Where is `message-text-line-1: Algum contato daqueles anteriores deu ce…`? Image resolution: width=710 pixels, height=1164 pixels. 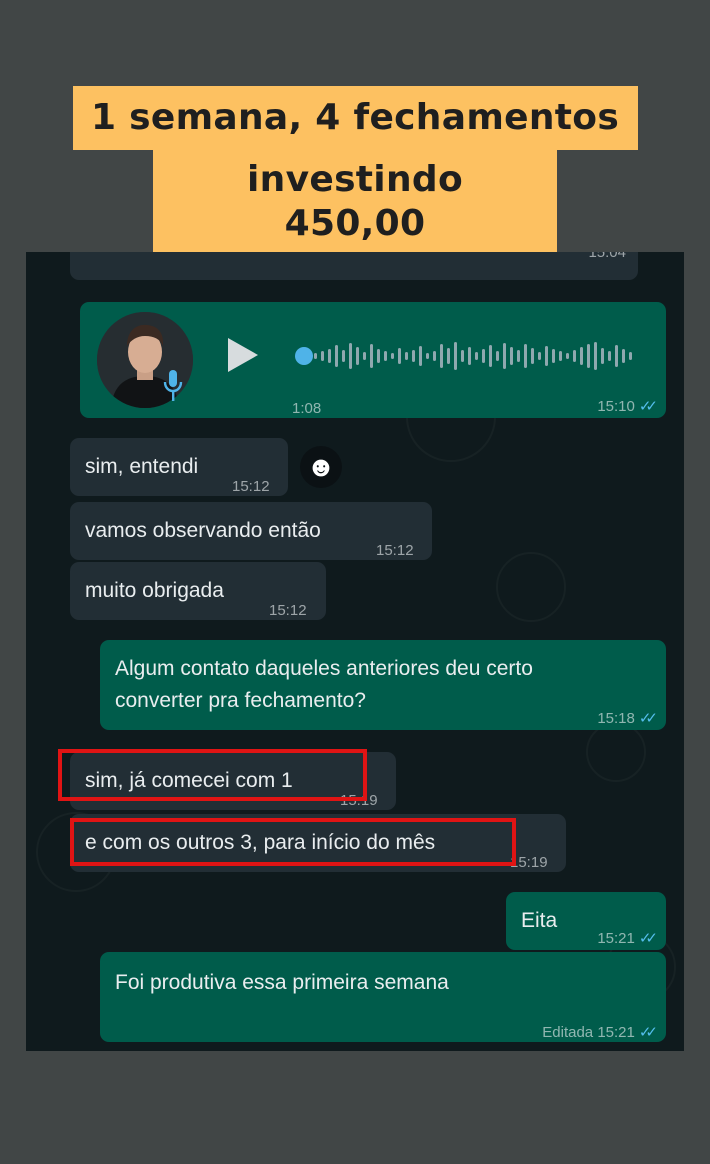
message-text-line-1: Algum contato daqueles anteriores deu ce… is located at coordinates (324, 668).